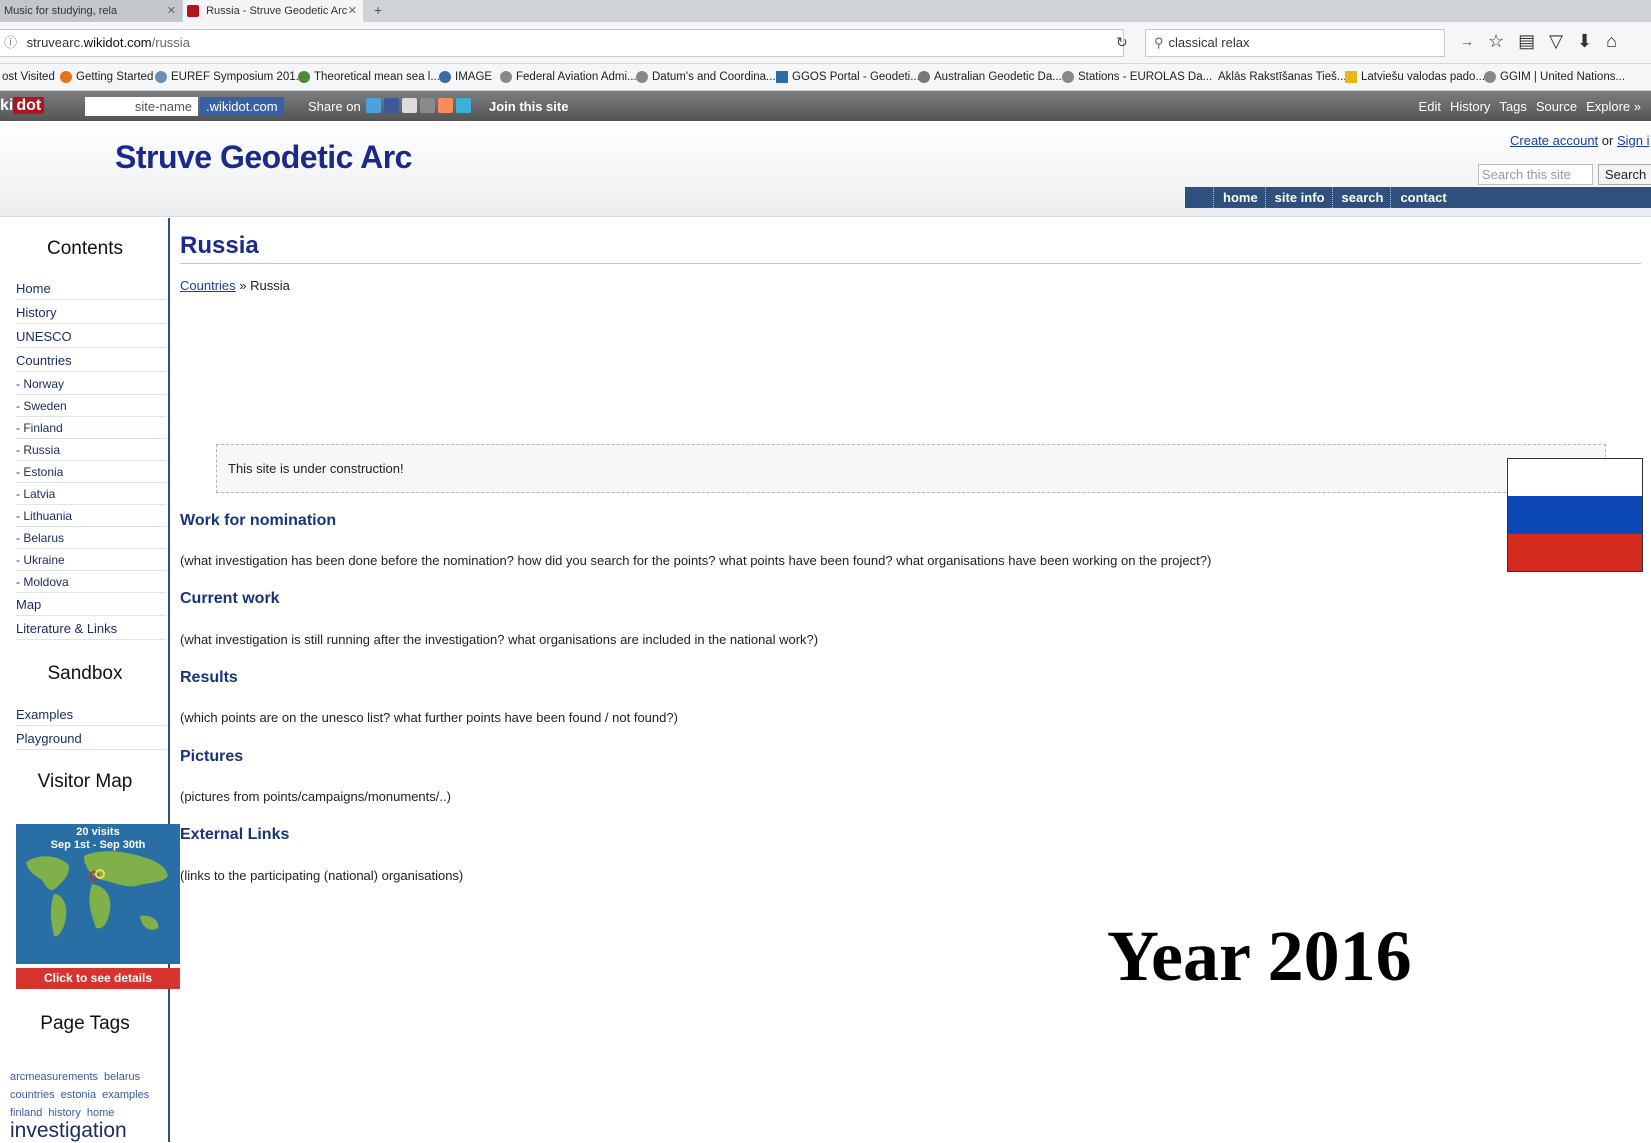 This screenshot has height=1143, width=1651. What do you see at coordinates (64, 1113) in the screenshot?
I see `tag-link: history` at bounding box center [64, 1113].